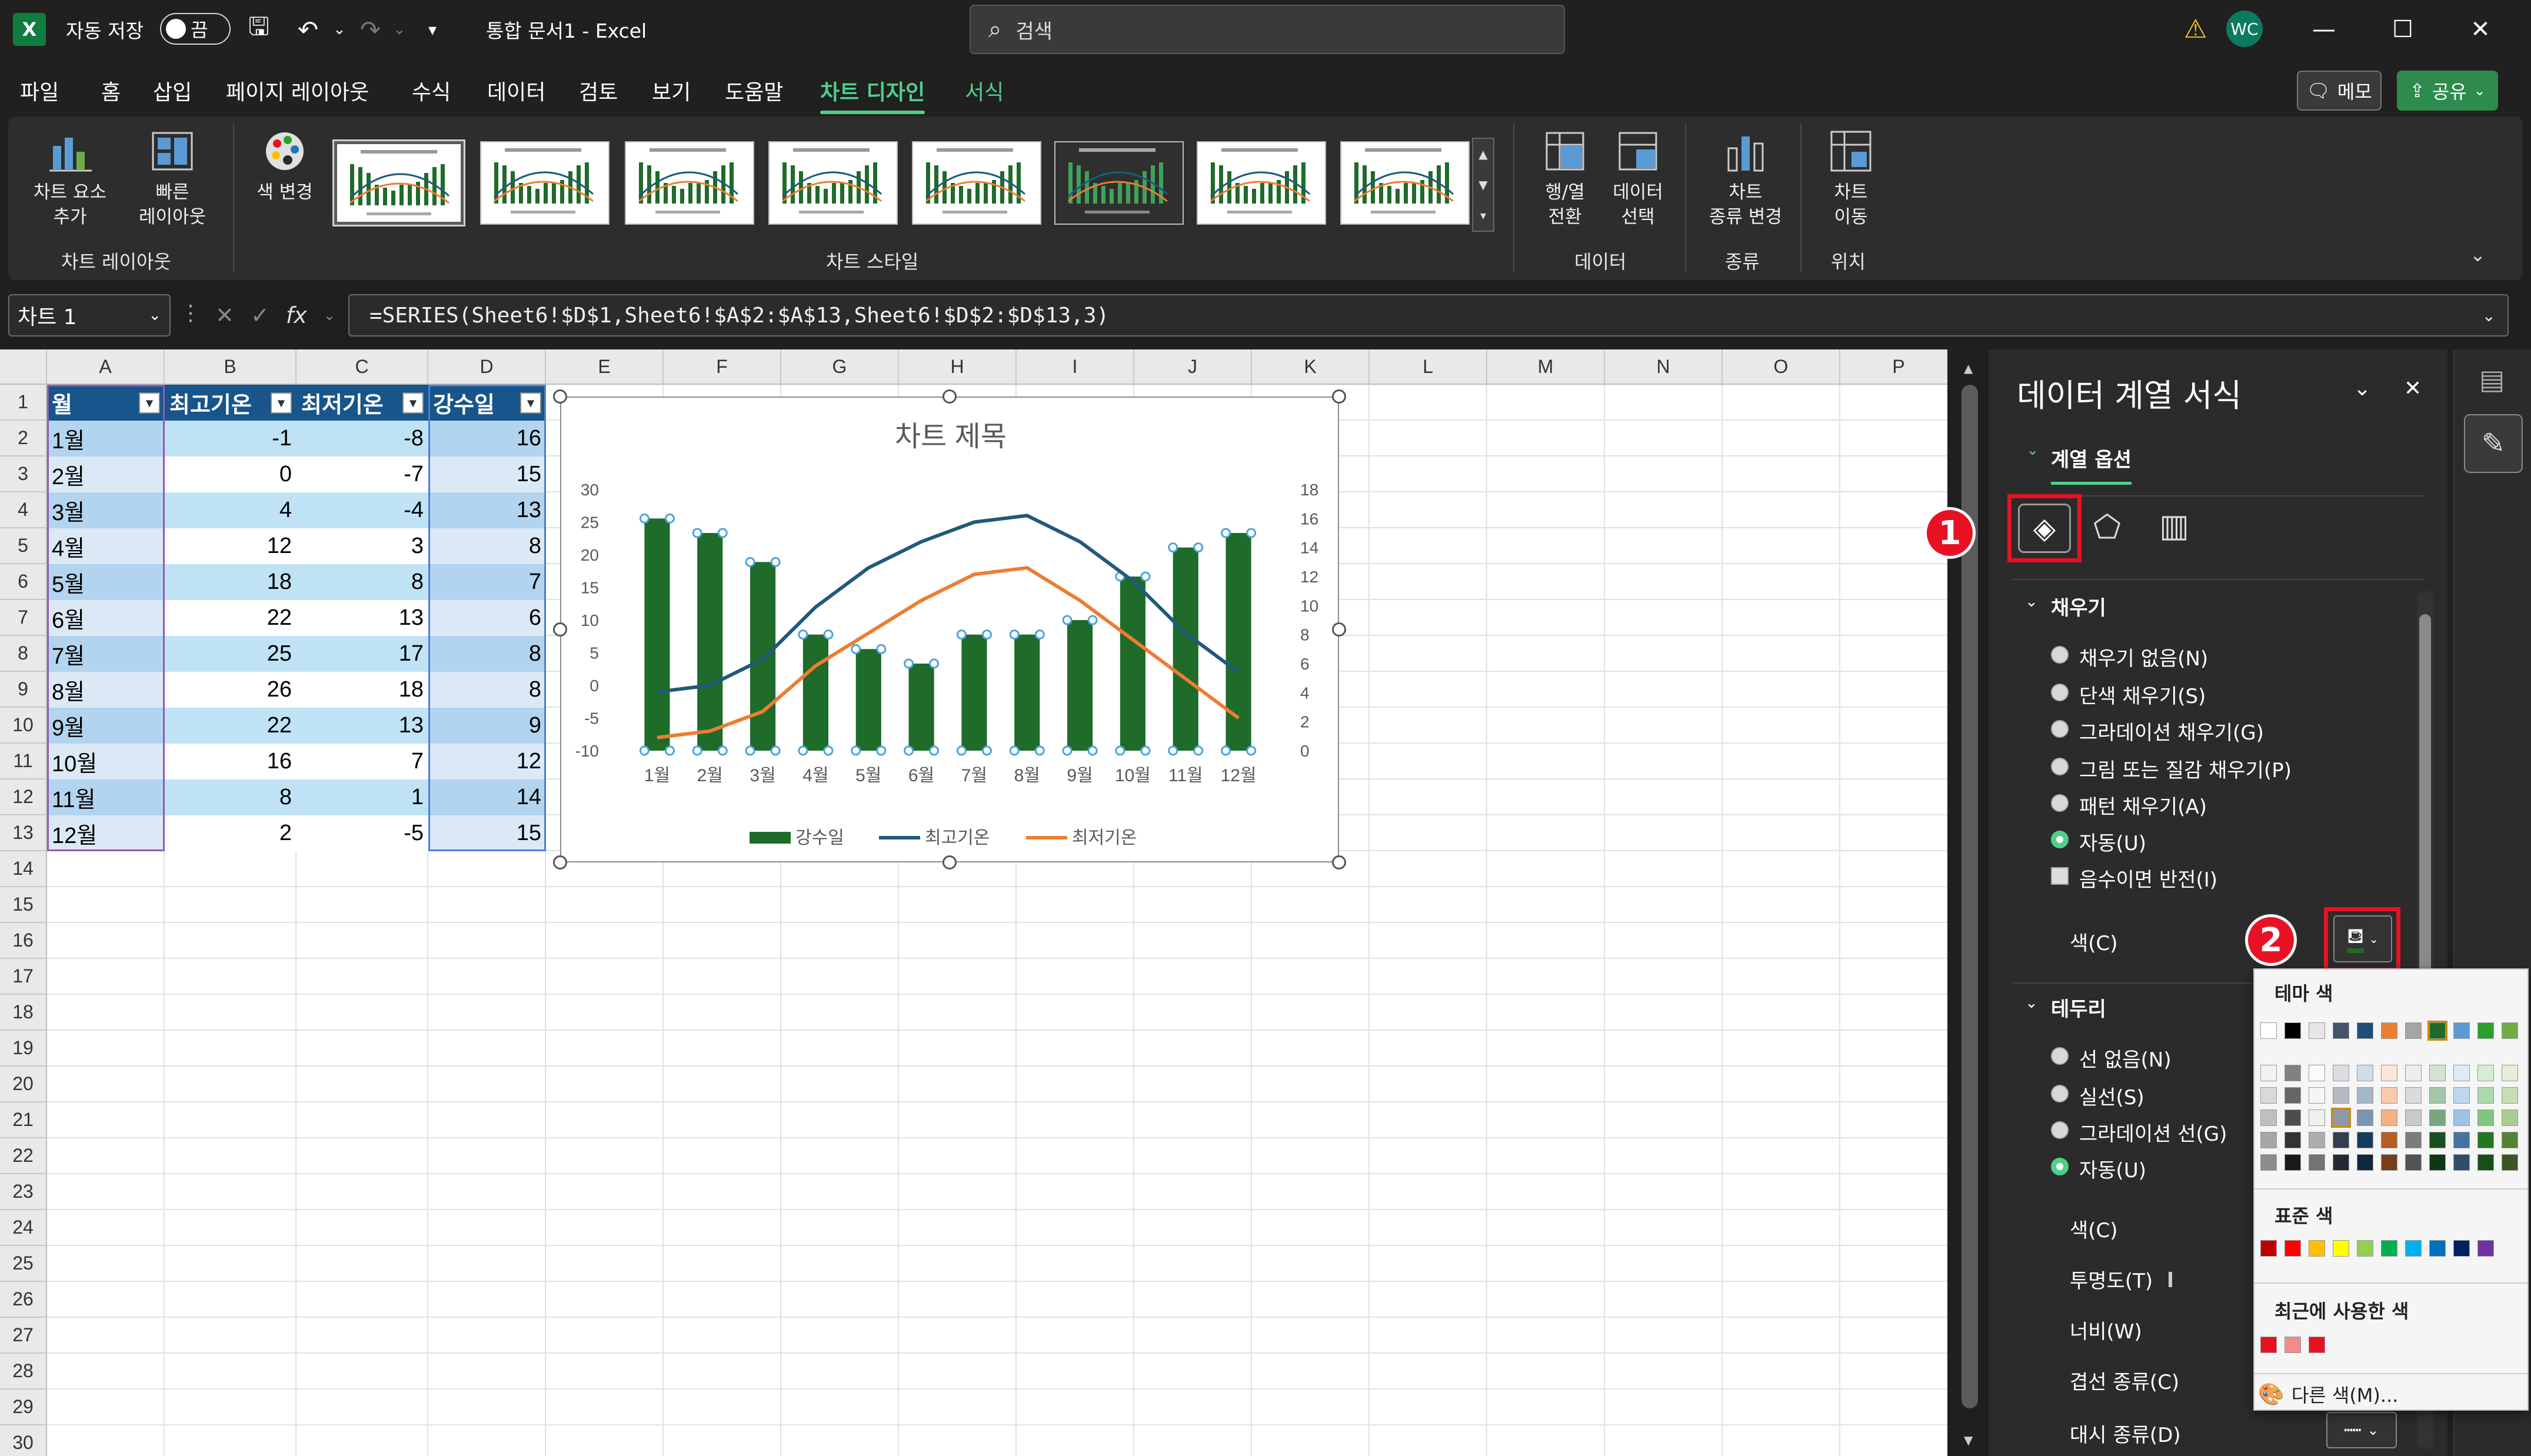 Image resolution: width=2531 pixels, height=1456 pixels. Describe the element at coordinates (598, 90) in the screenshot. I see `tab-review: 검토` at that location.